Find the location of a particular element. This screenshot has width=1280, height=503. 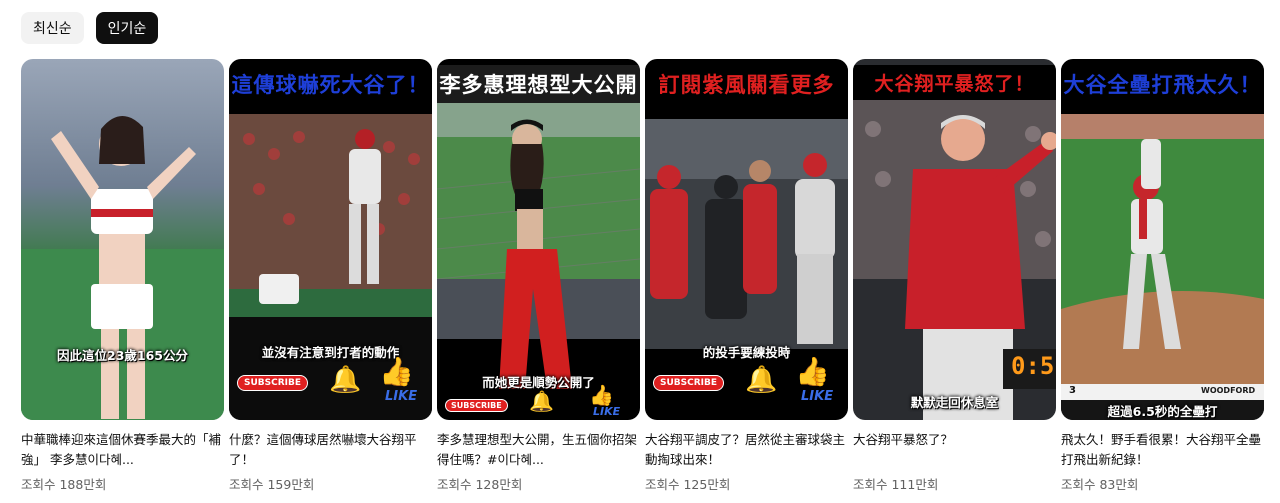

short-thumbnail: 訂閱紫風關看更多 的投手要練投時 SUBSCRIBE 🔔 👍 LIKE is located at coordinates (746, 239).